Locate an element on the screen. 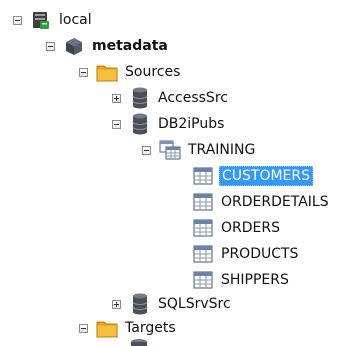 Image resolution: width=353 pixels, height=346 pixels. tree-node-training: TRAINING is located at coordinates (199, 150).